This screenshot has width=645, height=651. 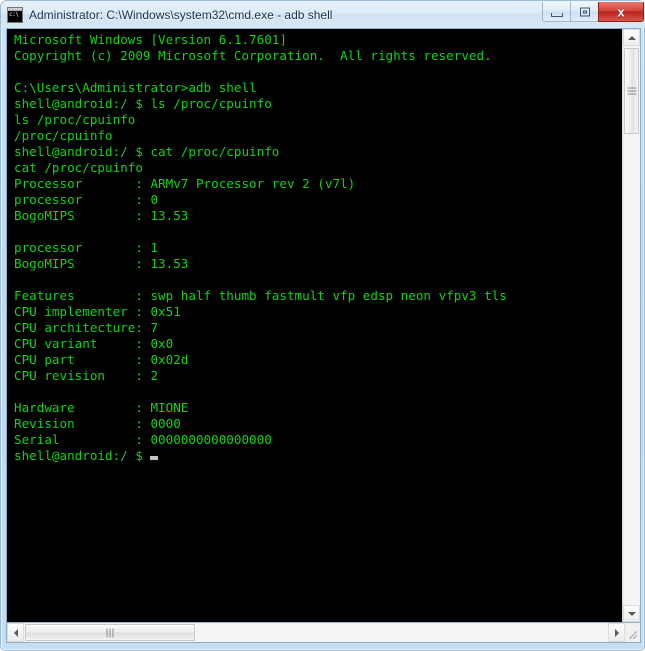 I want to click on scroll-up-button, so click(x=631, y=37).